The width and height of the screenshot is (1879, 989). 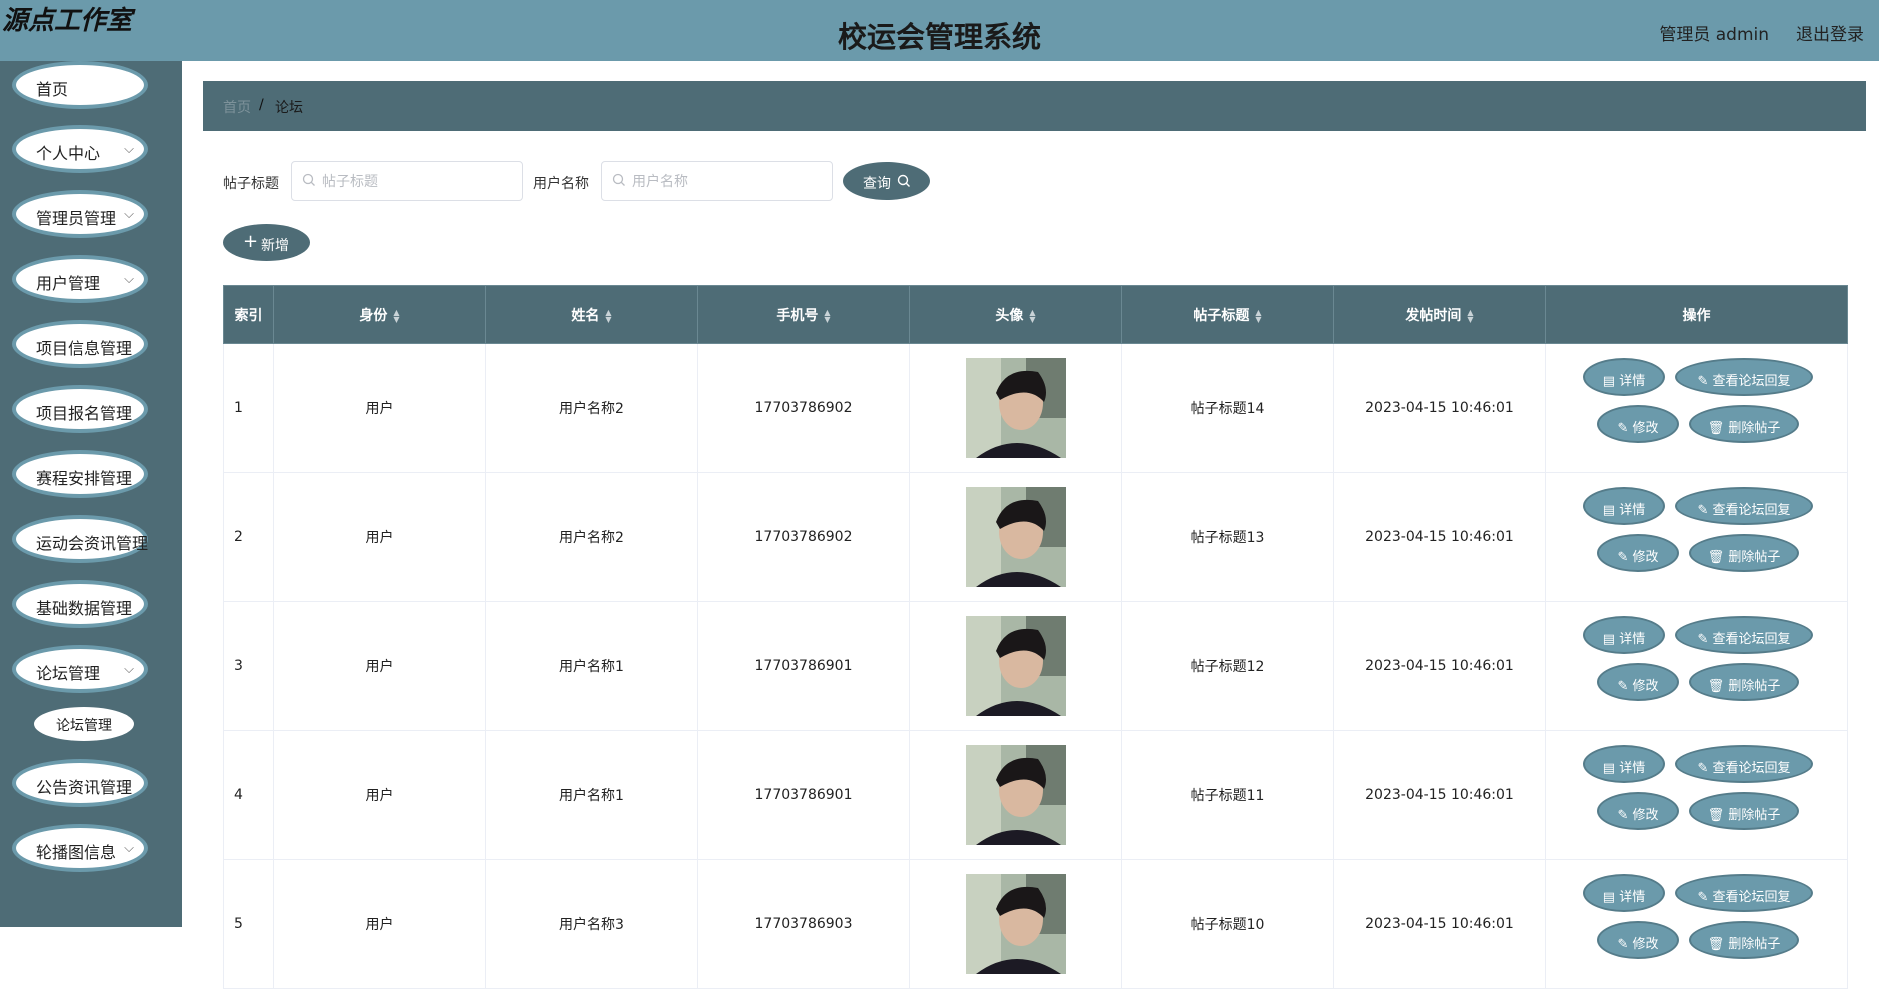 I want to click on admin-user-label: 管理员 admin, so click(x=1714, y=35).